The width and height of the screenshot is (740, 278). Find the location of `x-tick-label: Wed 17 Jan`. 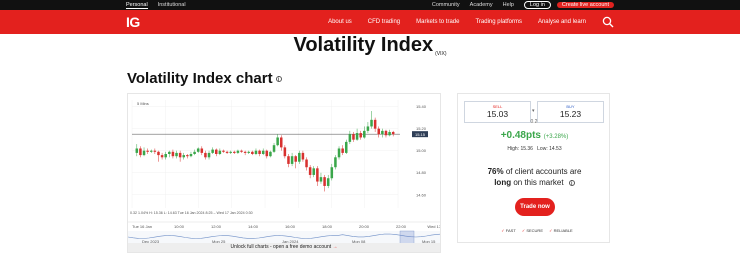

x-tick-label: Wed 17 Jan is located at coordinates (434, 226).